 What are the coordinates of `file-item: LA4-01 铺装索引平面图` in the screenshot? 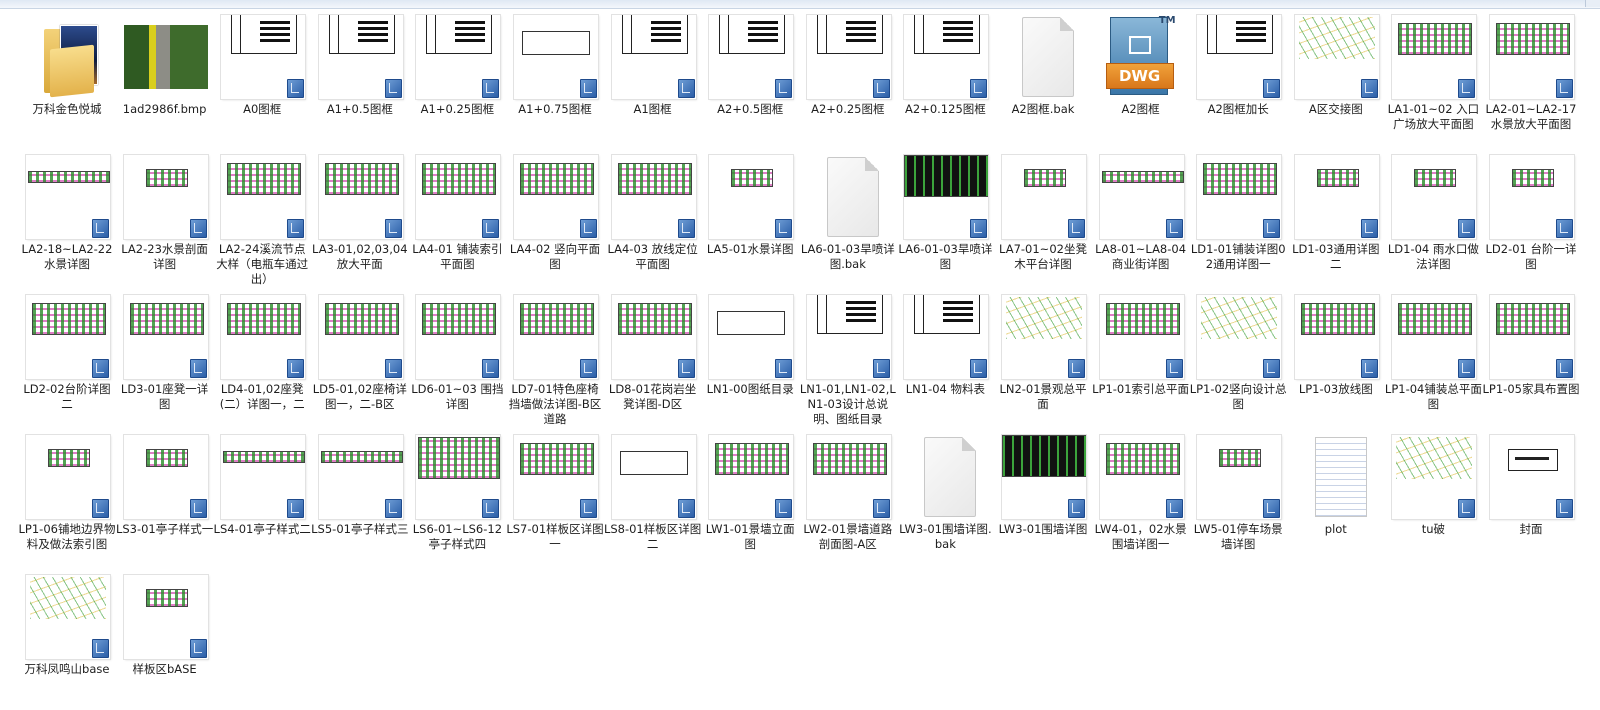 It's located at (457, 220).